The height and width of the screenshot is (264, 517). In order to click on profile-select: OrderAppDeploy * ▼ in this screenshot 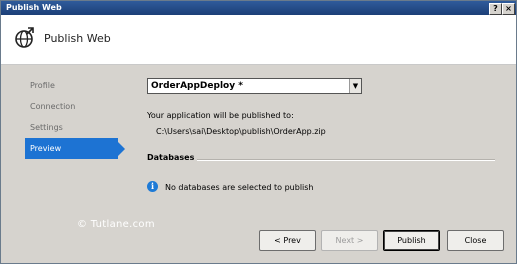, I will do `click(254, 86)`.